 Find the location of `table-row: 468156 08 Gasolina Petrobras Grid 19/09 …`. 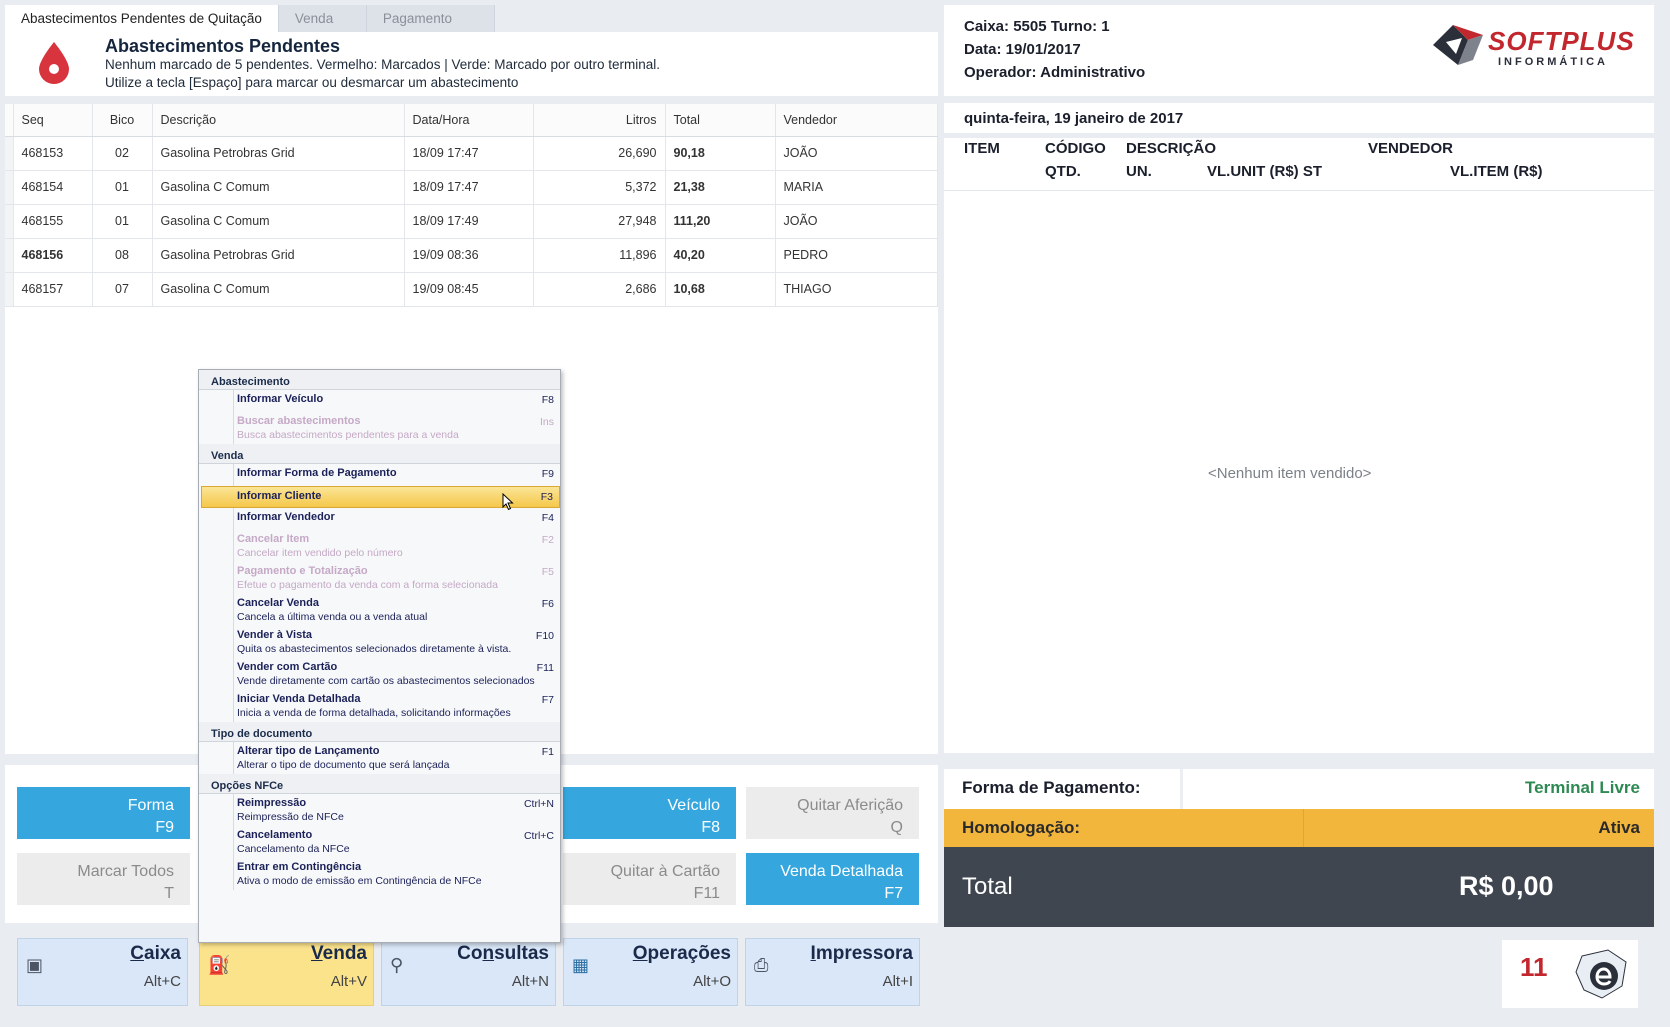

table-row: 468156 08 Gasolina Petrobras Grid 19/09 … is located at coordinates (471, 255).